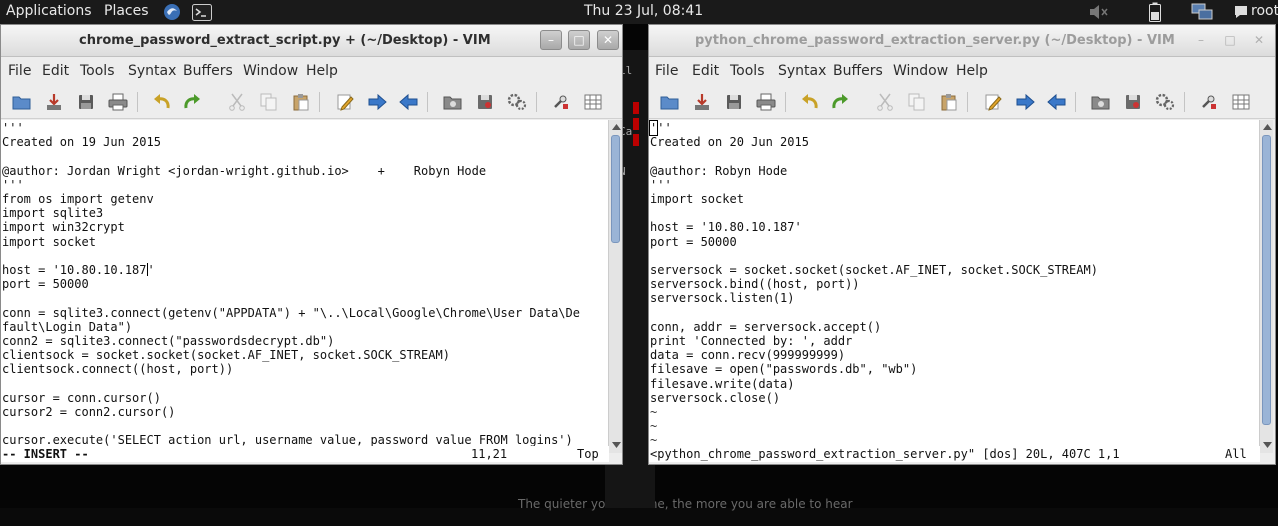 Image resolution: width=1278 pixels, height=526 pixels. I want to click on code-line: ''', so click(661, 184).